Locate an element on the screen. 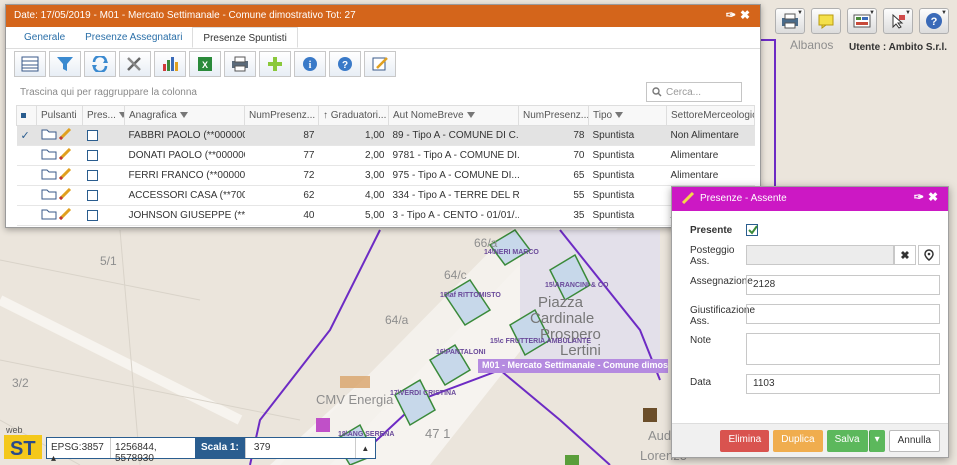  data-field: 1103 is located at coordinates (843, 384).